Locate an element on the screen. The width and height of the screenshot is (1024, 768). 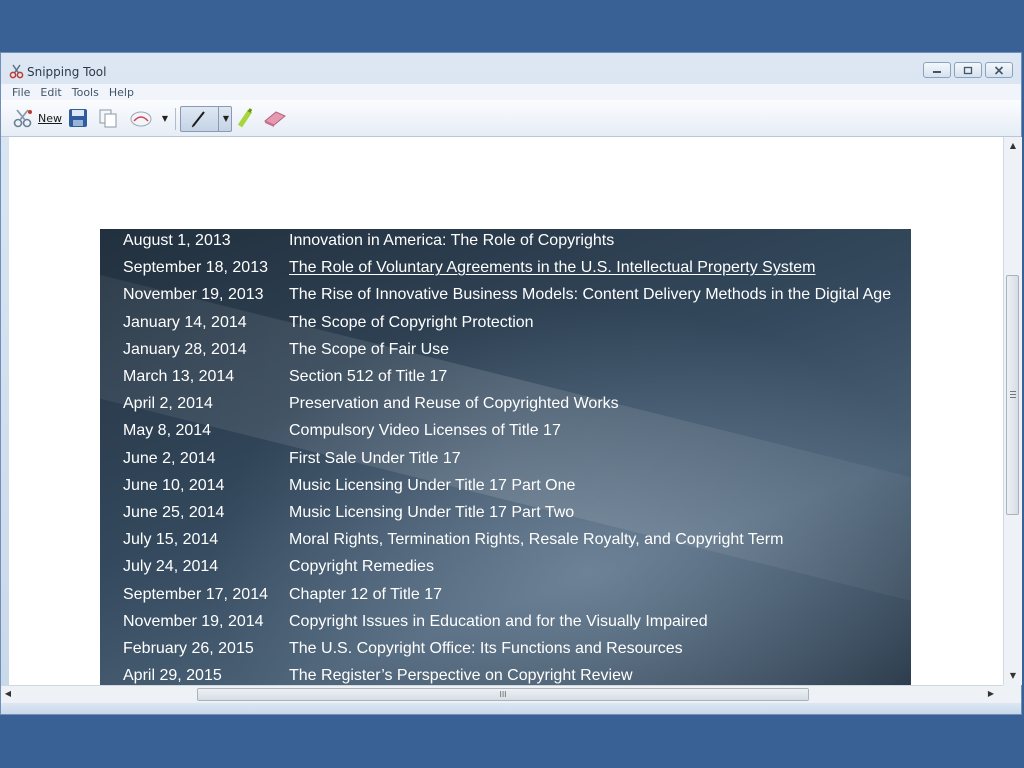
pen-tool-button: ▼ is located at coordinates (206, 119).